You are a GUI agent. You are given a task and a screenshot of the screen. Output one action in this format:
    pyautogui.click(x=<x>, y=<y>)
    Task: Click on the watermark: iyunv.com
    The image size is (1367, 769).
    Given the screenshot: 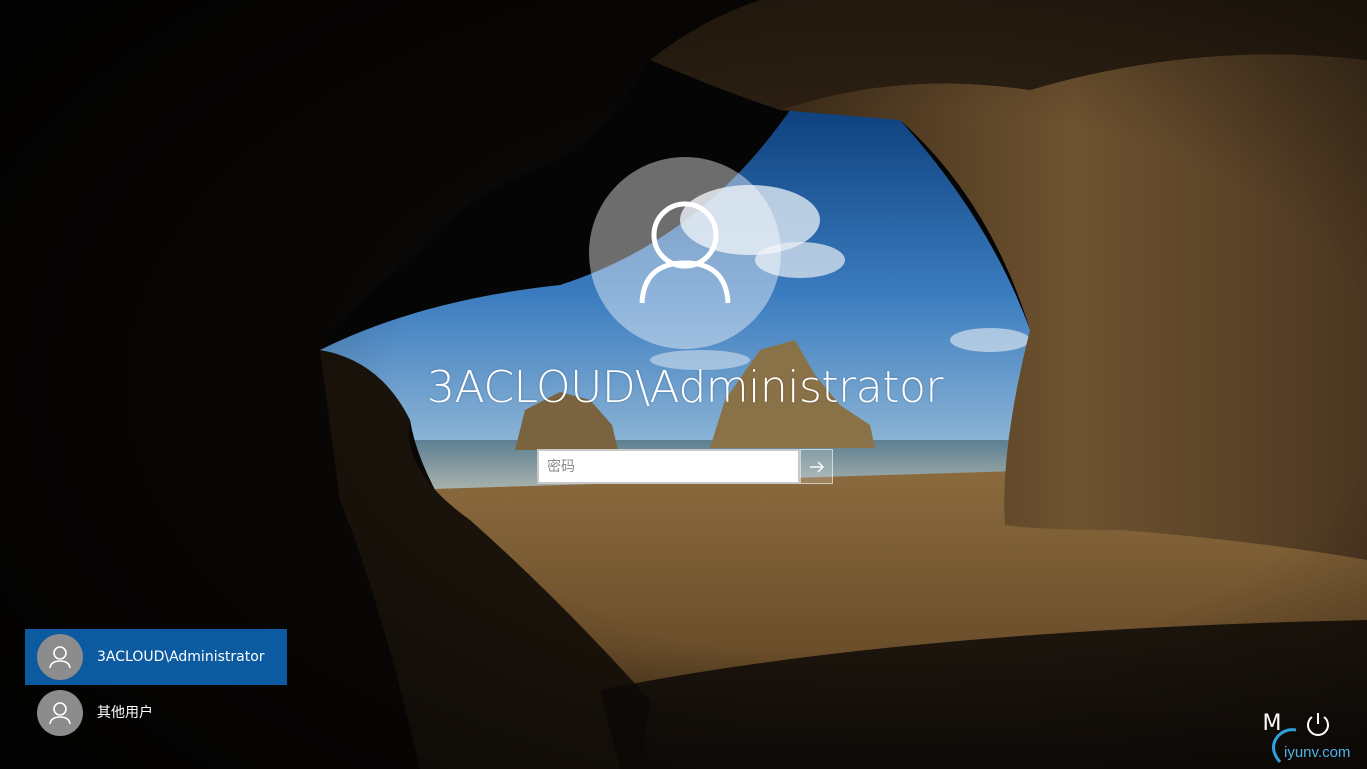 What is the action you would take?
    pyautogui.click(x=1316, y=742)
    